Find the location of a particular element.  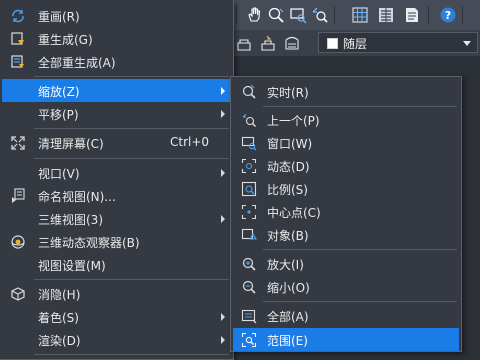

menu-item-zoom-out: 缩小(O) is located at coordinates (346, 286).